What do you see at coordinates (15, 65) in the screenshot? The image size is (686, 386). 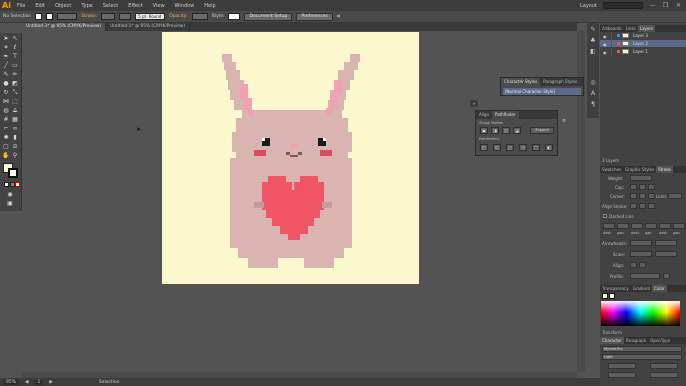 I see `rectangle-icon: ▭` at bounding box center [15, 65].